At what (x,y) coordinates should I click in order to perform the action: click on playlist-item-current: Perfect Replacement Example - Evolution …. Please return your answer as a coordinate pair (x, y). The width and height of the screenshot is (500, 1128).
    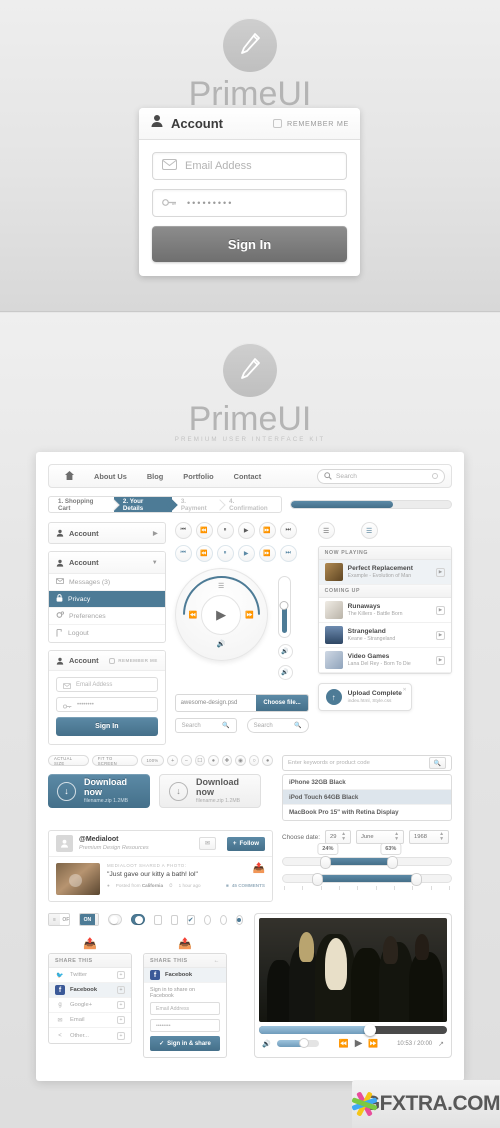
    Looking at the image, I should click on (384, 572).